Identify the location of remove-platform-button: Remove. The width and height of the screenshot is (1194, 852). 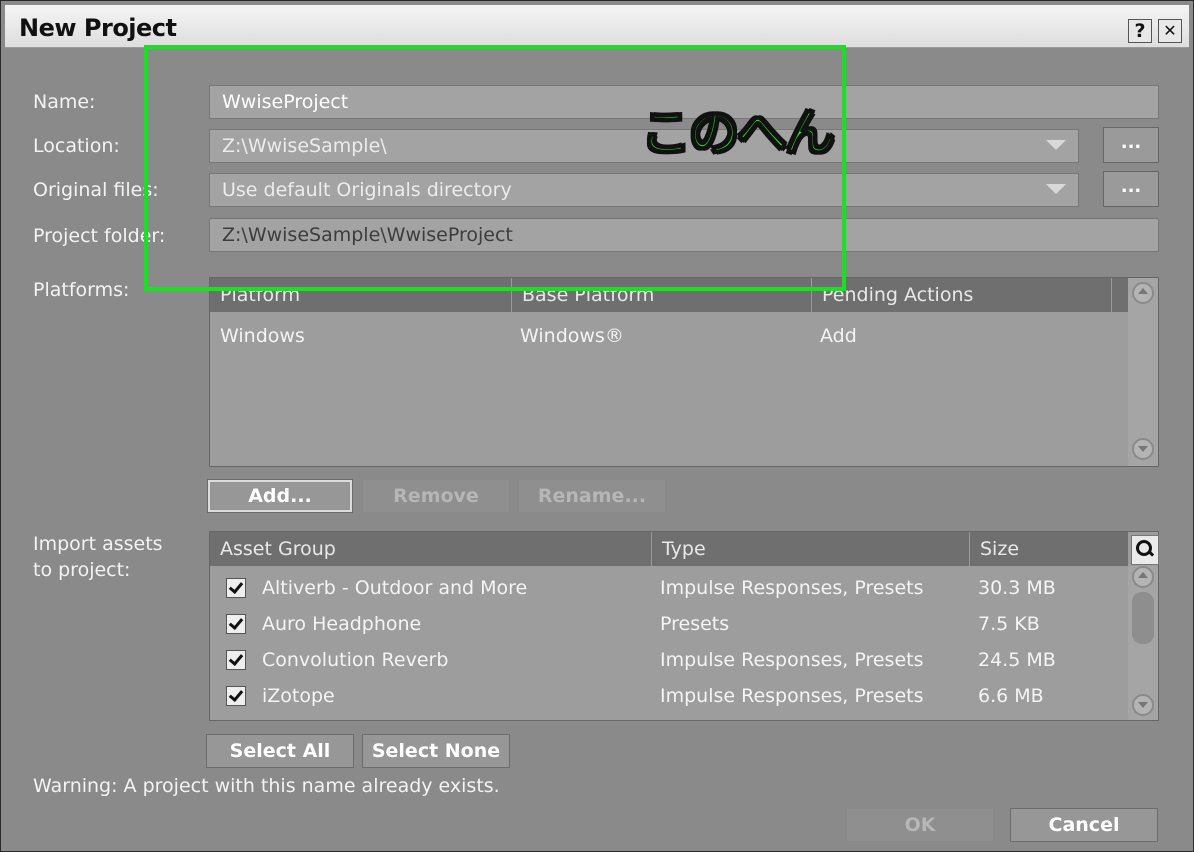
(436, 496).